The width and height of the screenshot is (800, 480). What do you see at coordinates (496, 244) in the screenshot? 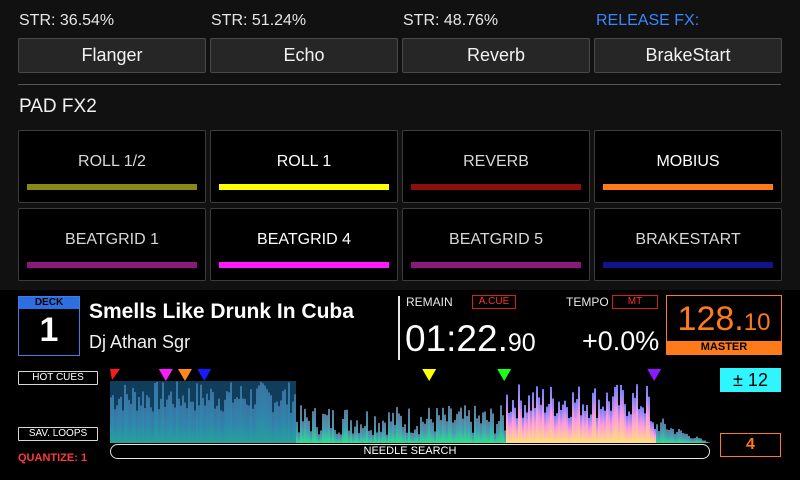
I see `pad-beatgrid-5: BEATGRID 5` at bounding box center [496, 244].